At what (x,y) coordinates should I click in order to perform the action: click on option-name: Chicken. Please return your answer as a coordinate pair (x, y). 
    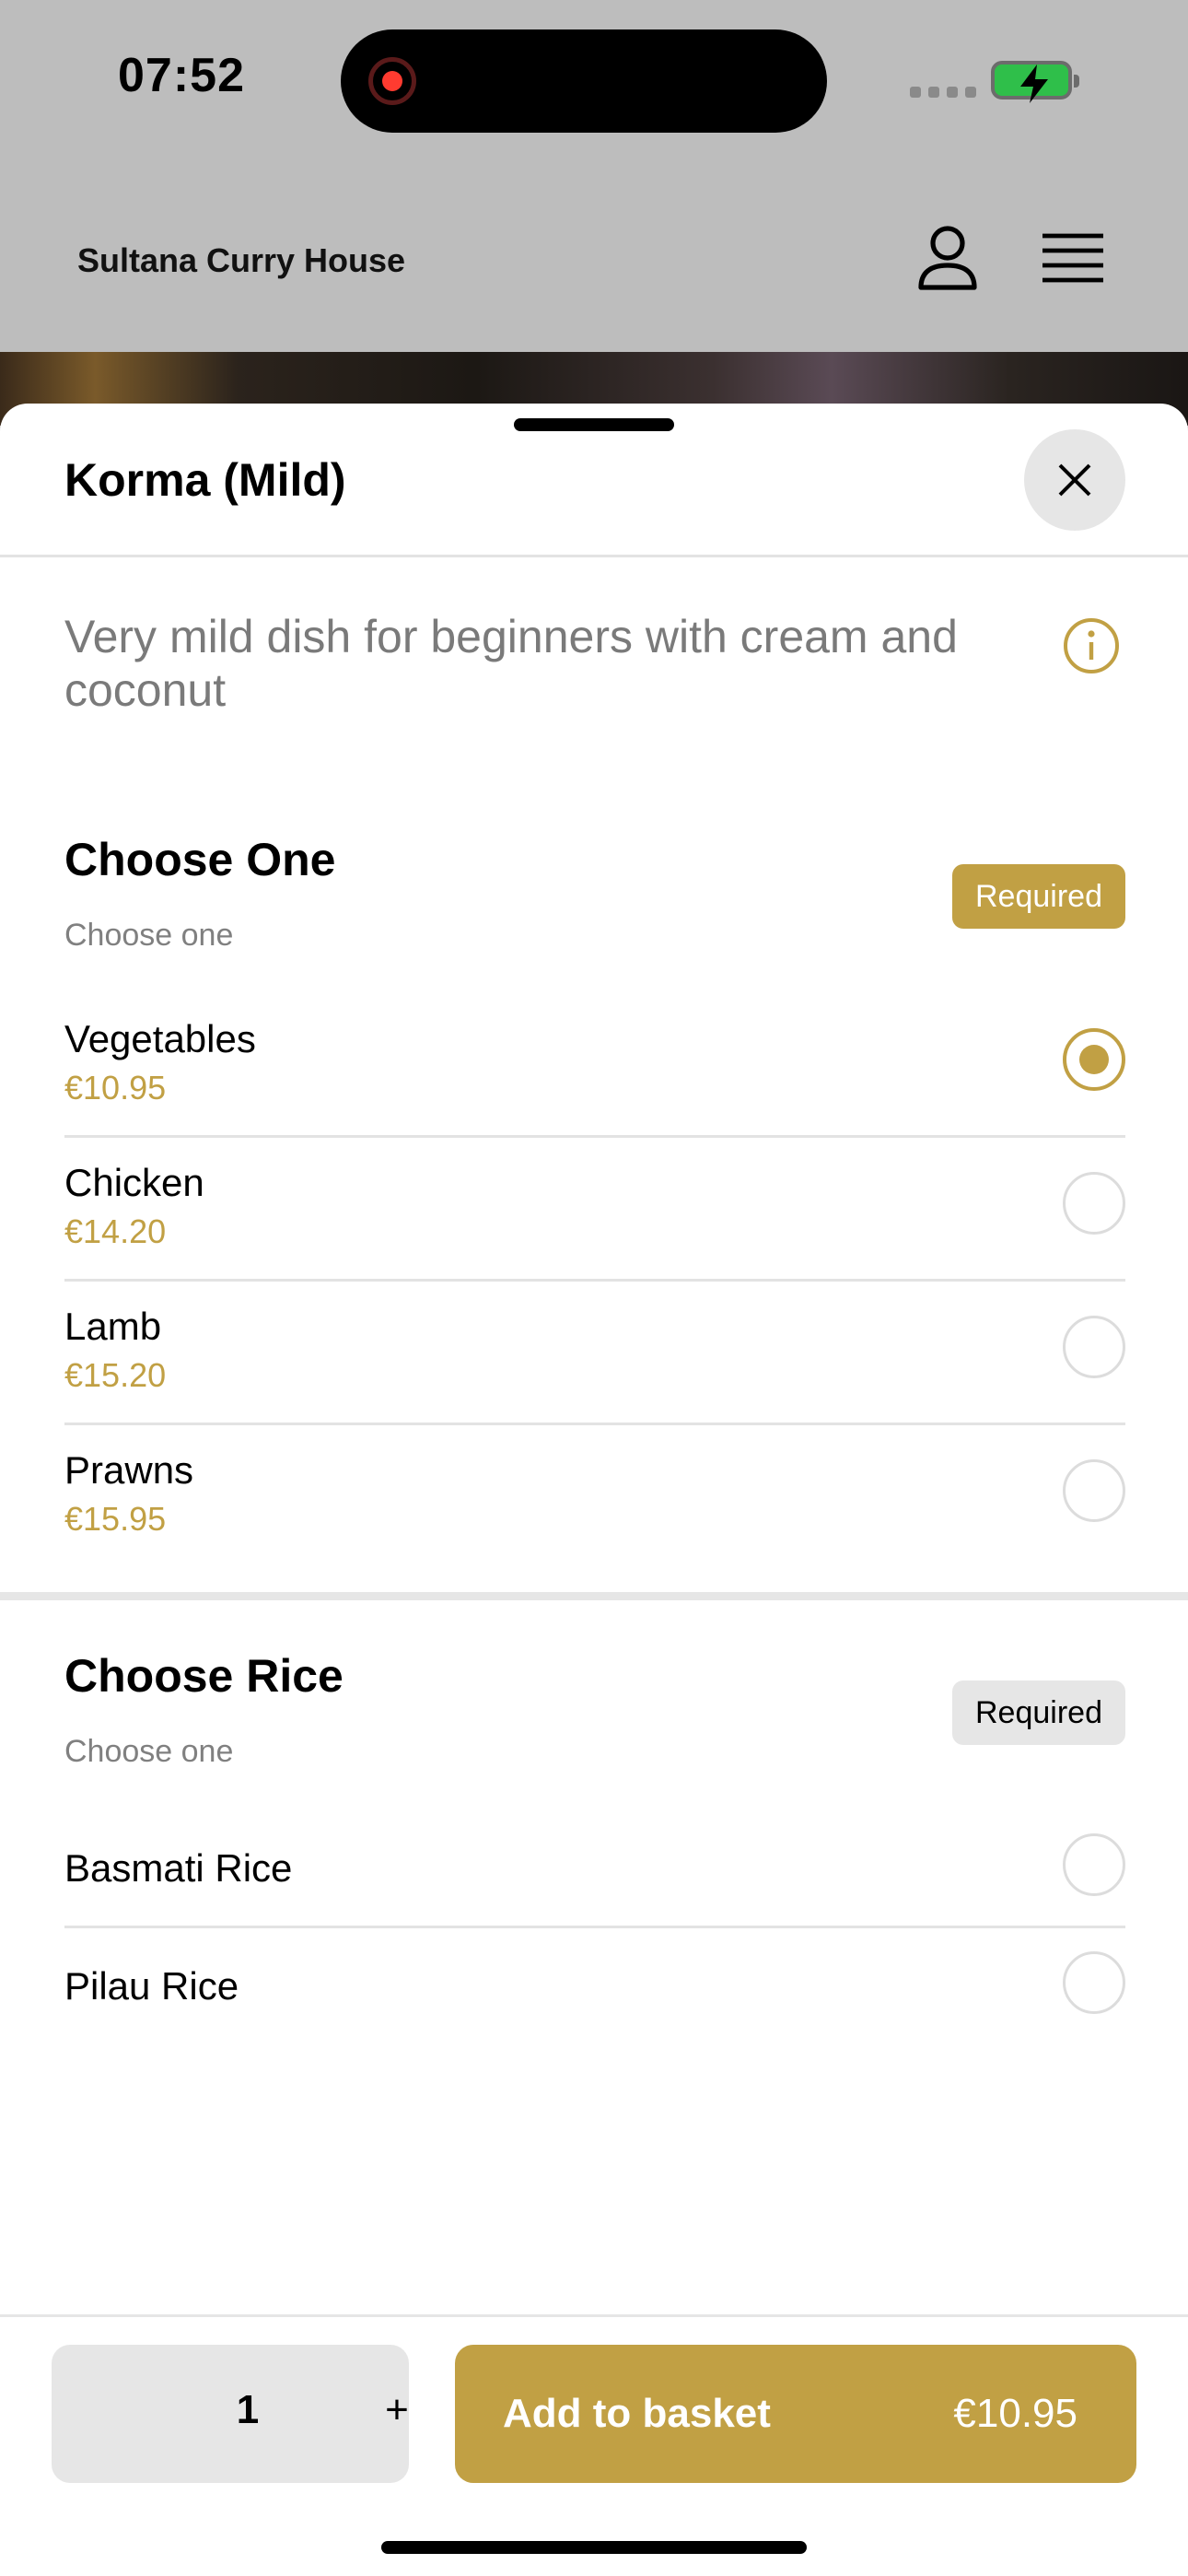
    Looking at the image, I should click on (134, 1182).